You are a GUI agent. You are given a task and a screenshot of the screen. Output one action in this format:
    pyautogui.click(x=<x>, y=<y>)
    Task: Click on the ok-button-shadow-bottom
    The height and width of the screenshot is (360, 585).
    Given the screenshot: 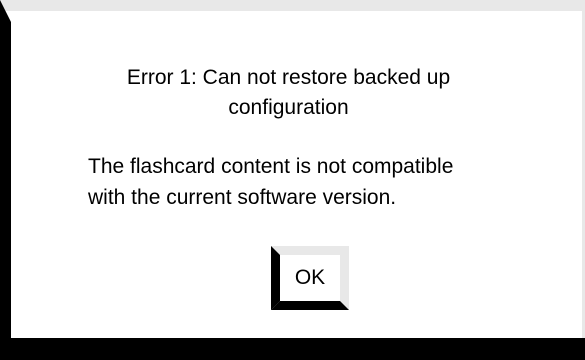 What is the action you would take?
    pyautogui.click(x=310, y=305)
    